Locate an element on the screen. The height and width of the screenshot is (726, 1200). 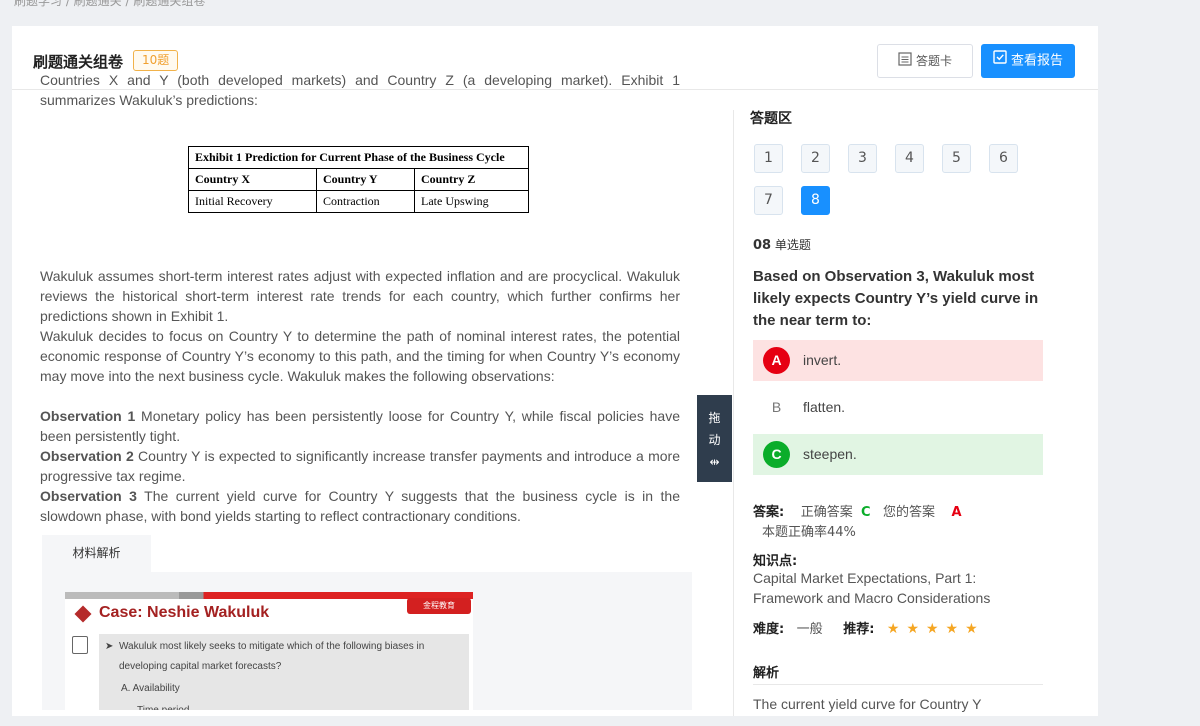
report-icon is located at coordinates (1000, 61).